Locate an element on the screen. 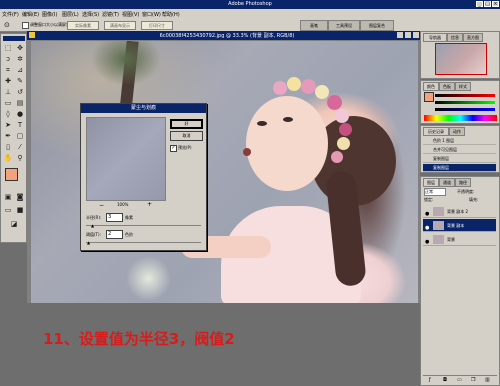 The image size is (500, 386). crop-tool-icon: ⌗ is located at coordinates (8, 70).